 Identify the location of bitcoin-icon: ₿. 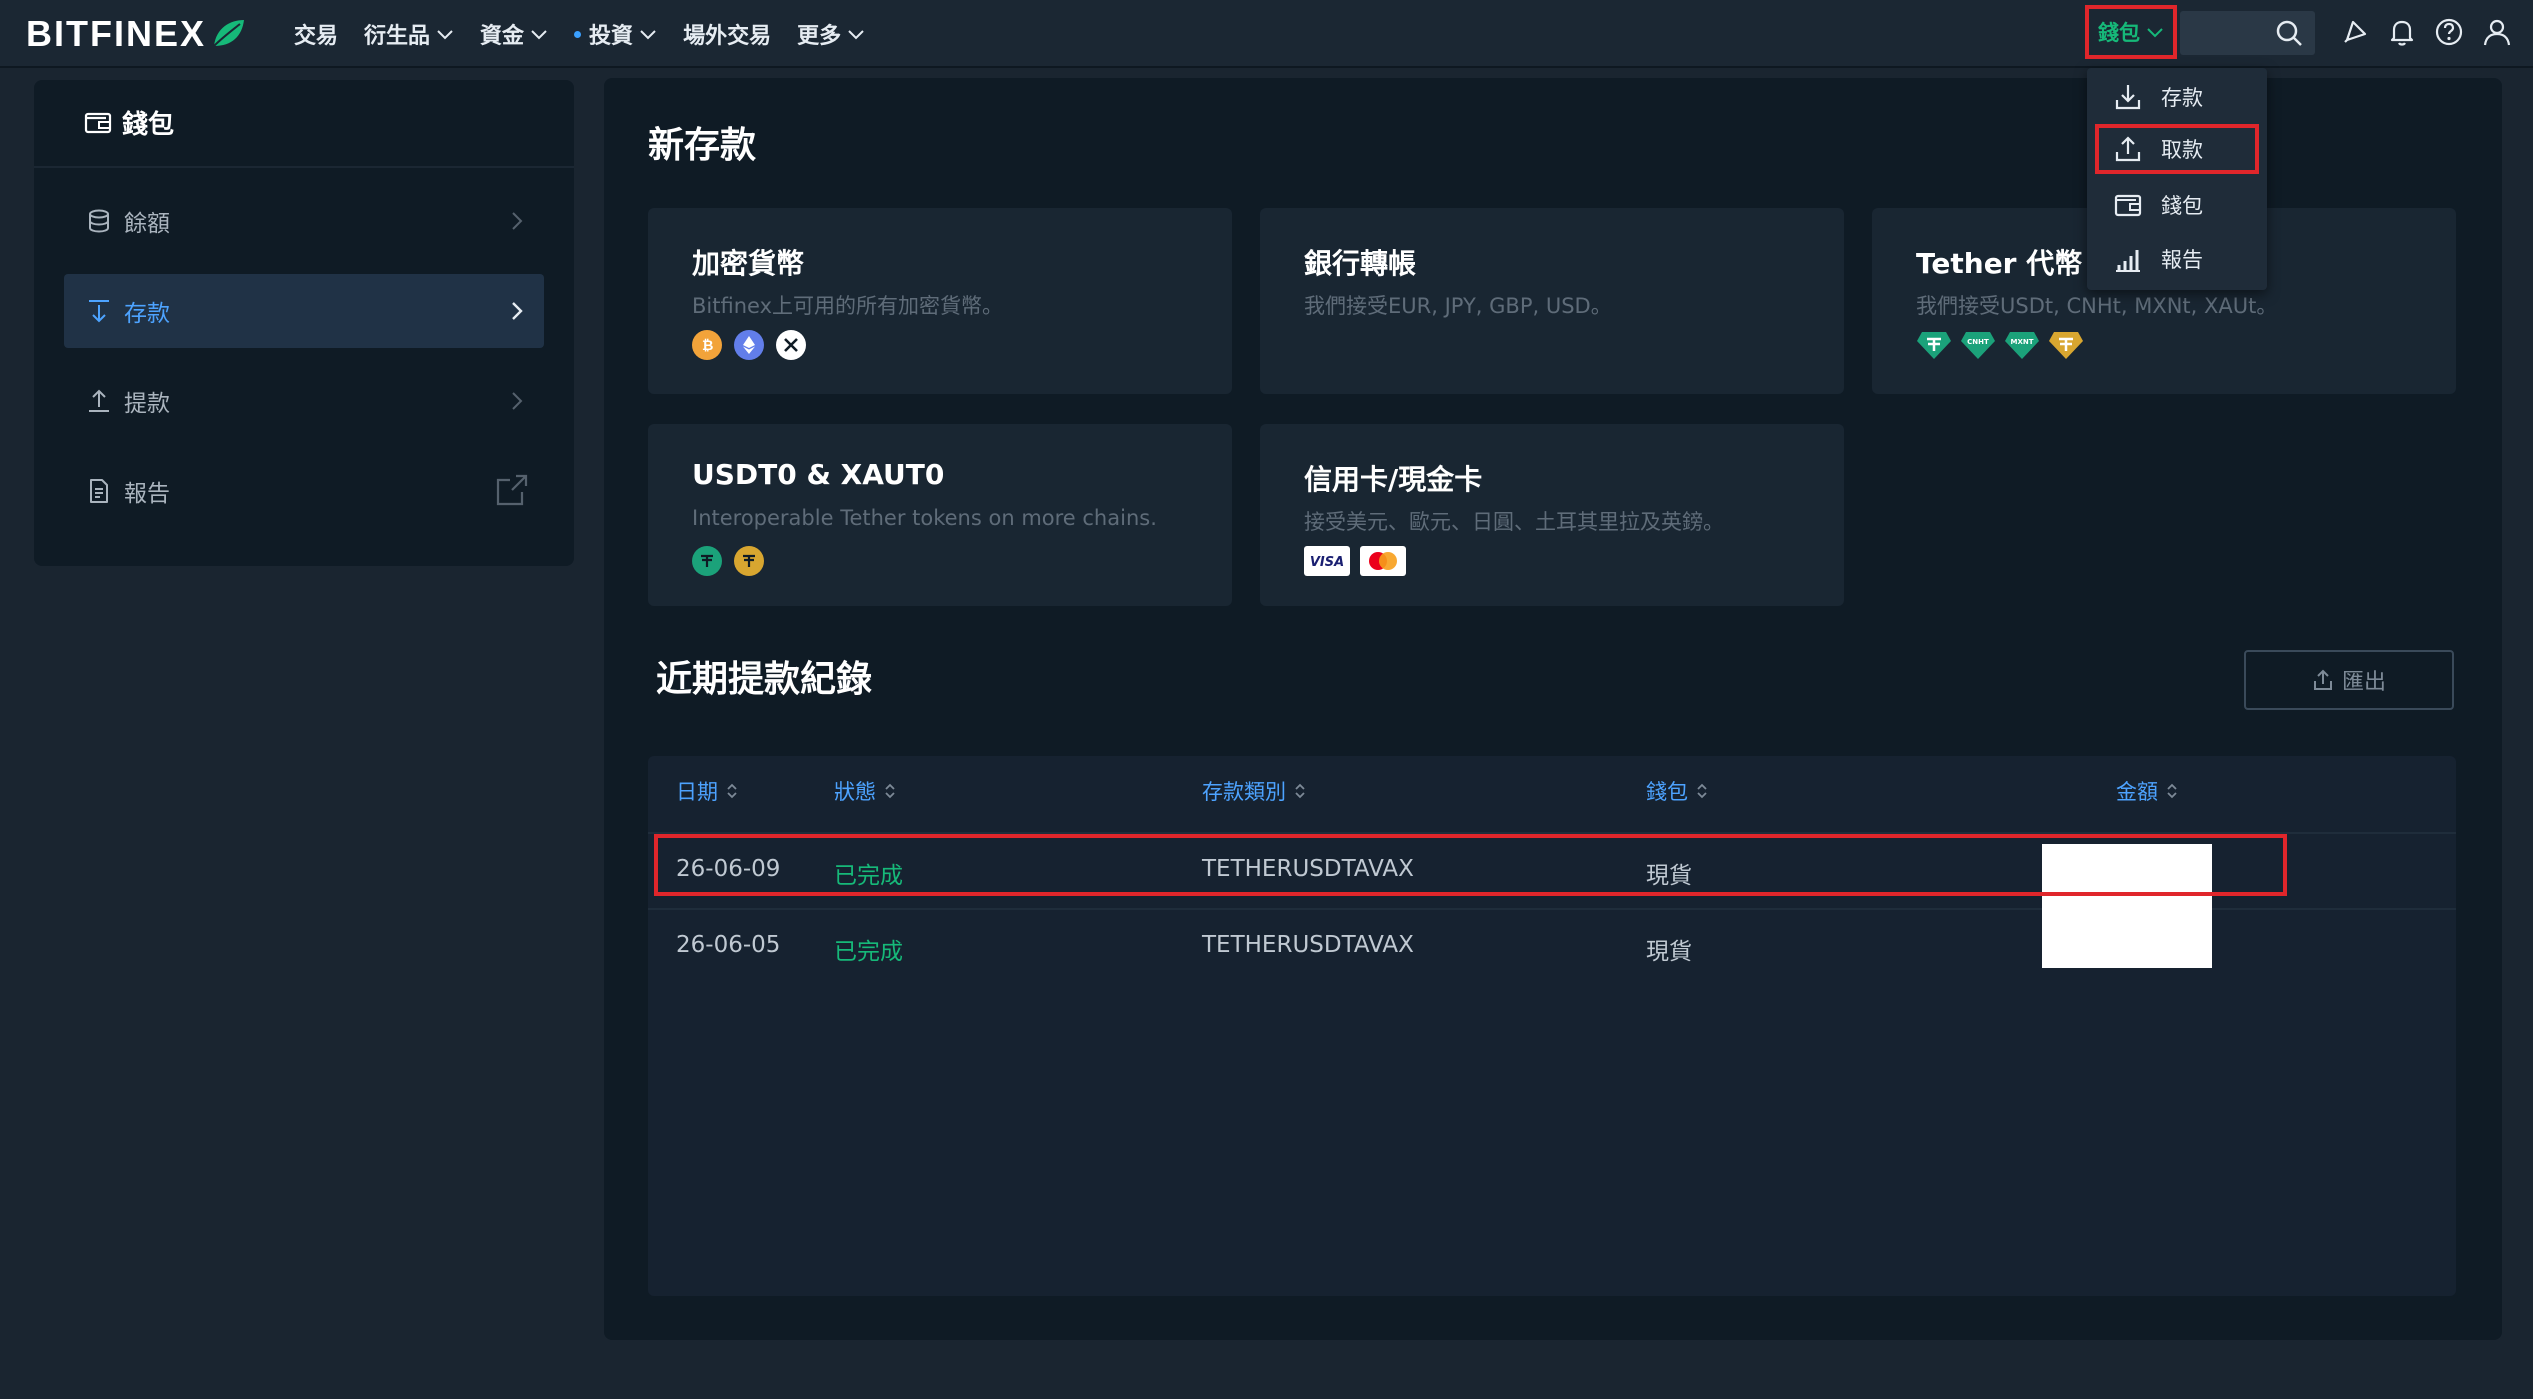
(707, 345).